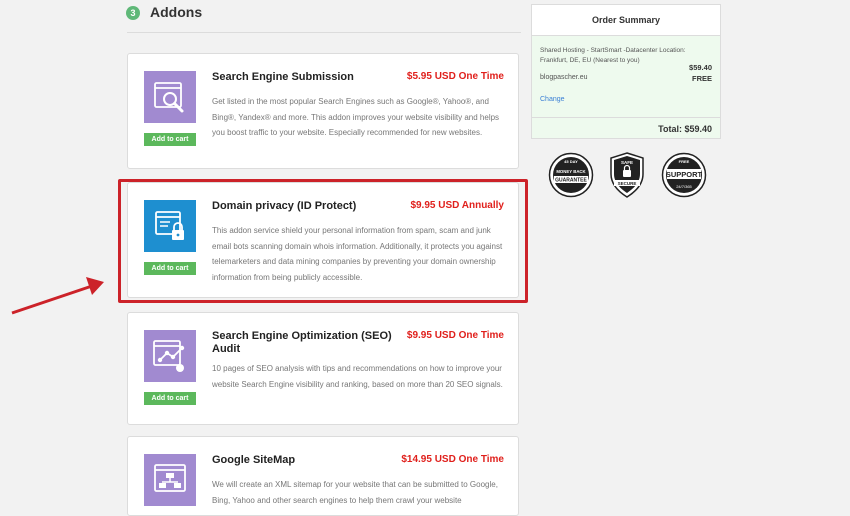  I want to click on summary-product-price: $59.40, so click(700, 67).